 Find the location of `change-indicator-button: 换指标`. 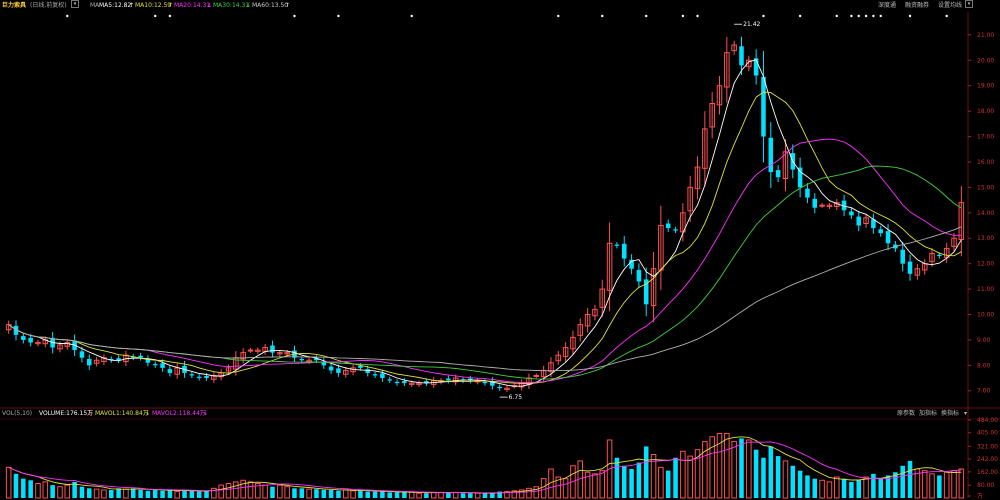

change-indicator-button: 换指标 is located at coordinates (950, 414).